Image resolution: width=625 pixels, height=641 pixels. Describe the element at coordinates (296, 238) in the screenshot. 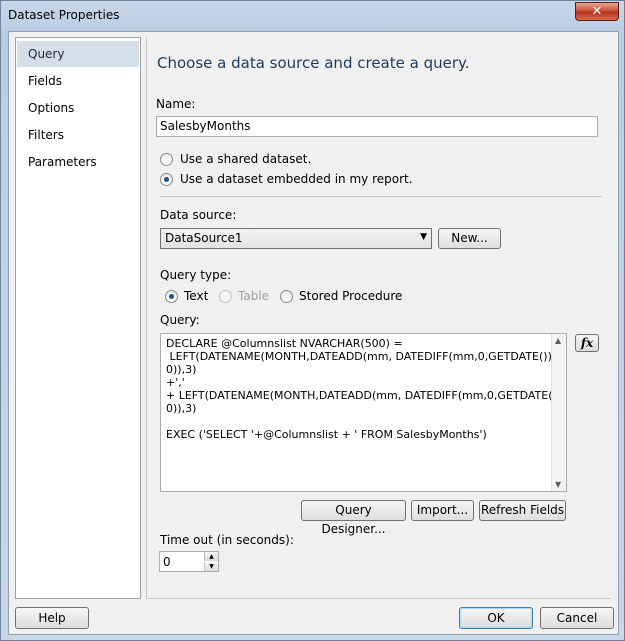

I see `data-source-dropdown: DataSource1 ▼` at that location.